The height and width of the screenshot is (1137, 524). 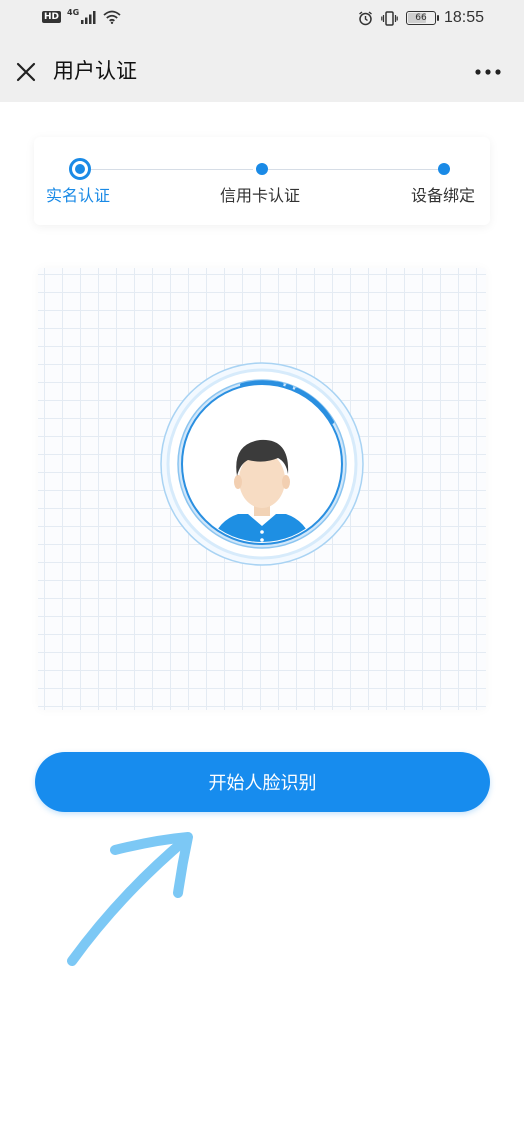 What do you see at coordinates (262, 464) in the screenshot?
I see `face-avatar-icon` at bounding box center [262, 464].